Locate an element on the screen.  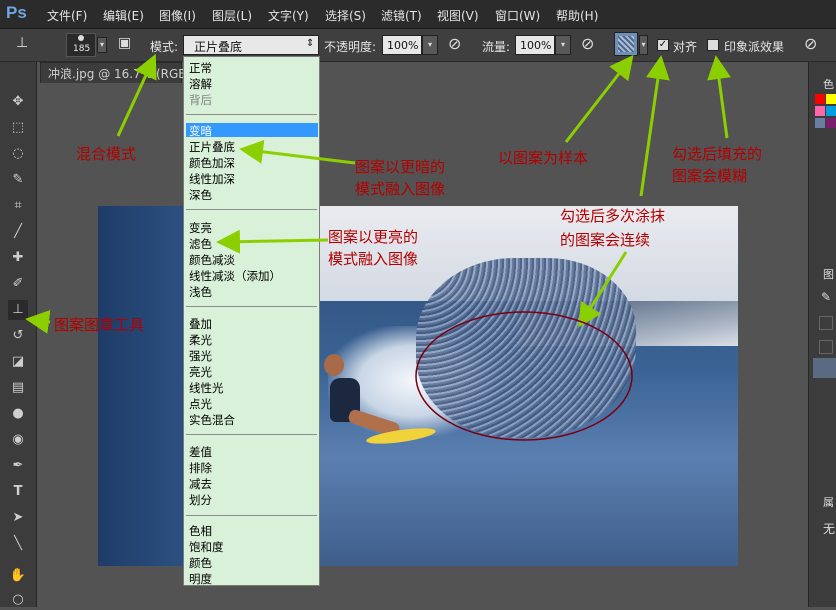
move-icon: ✥ is located at coordinates (18, 102).